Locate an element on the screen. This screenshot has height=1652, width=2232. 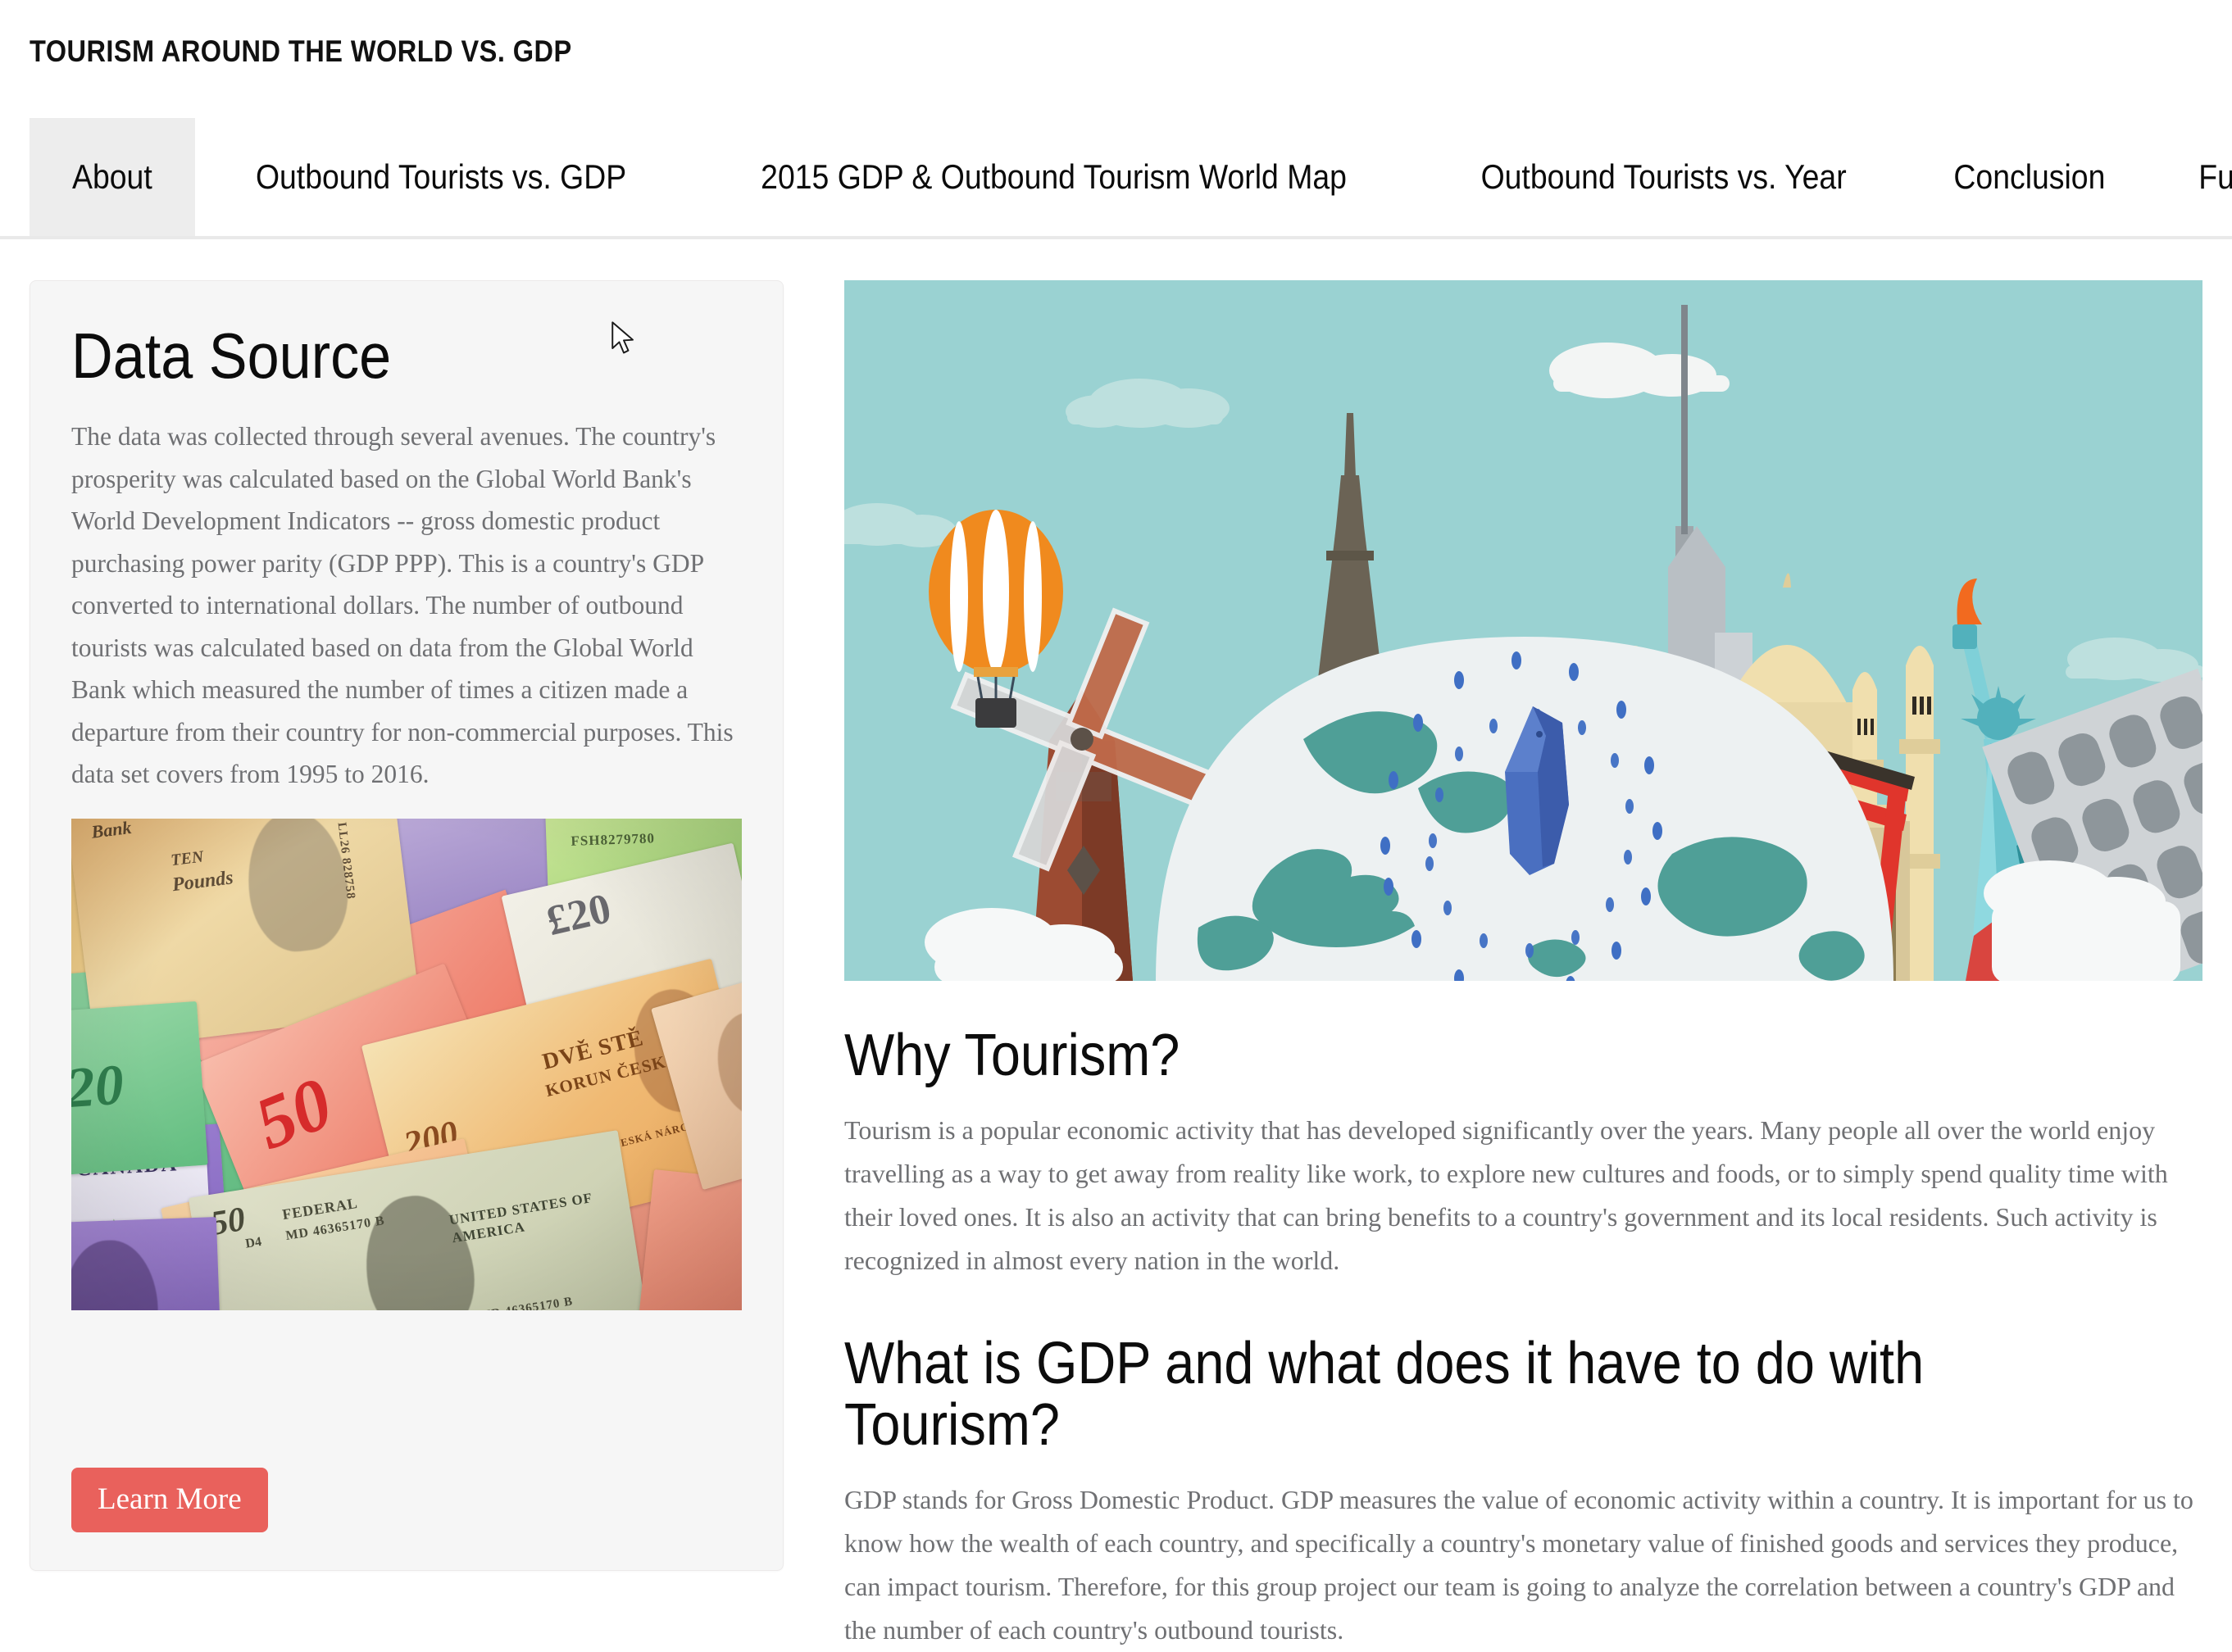
tab-2015-gdp-outbound-tourism-world-map-label: 2015 GDP & Outbound Tourism World Map is located at coordinates (1054, 177).